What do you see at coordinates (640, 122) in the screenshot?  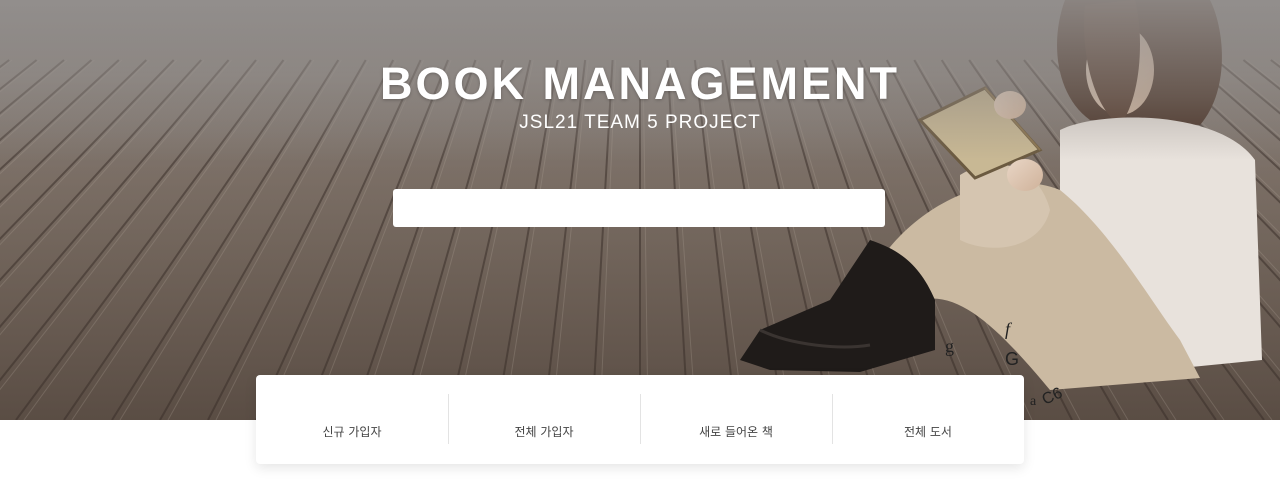 I see `page-subtitle: JSL21 TEAM 5 PROJECT` at bounding box center [640, 122].